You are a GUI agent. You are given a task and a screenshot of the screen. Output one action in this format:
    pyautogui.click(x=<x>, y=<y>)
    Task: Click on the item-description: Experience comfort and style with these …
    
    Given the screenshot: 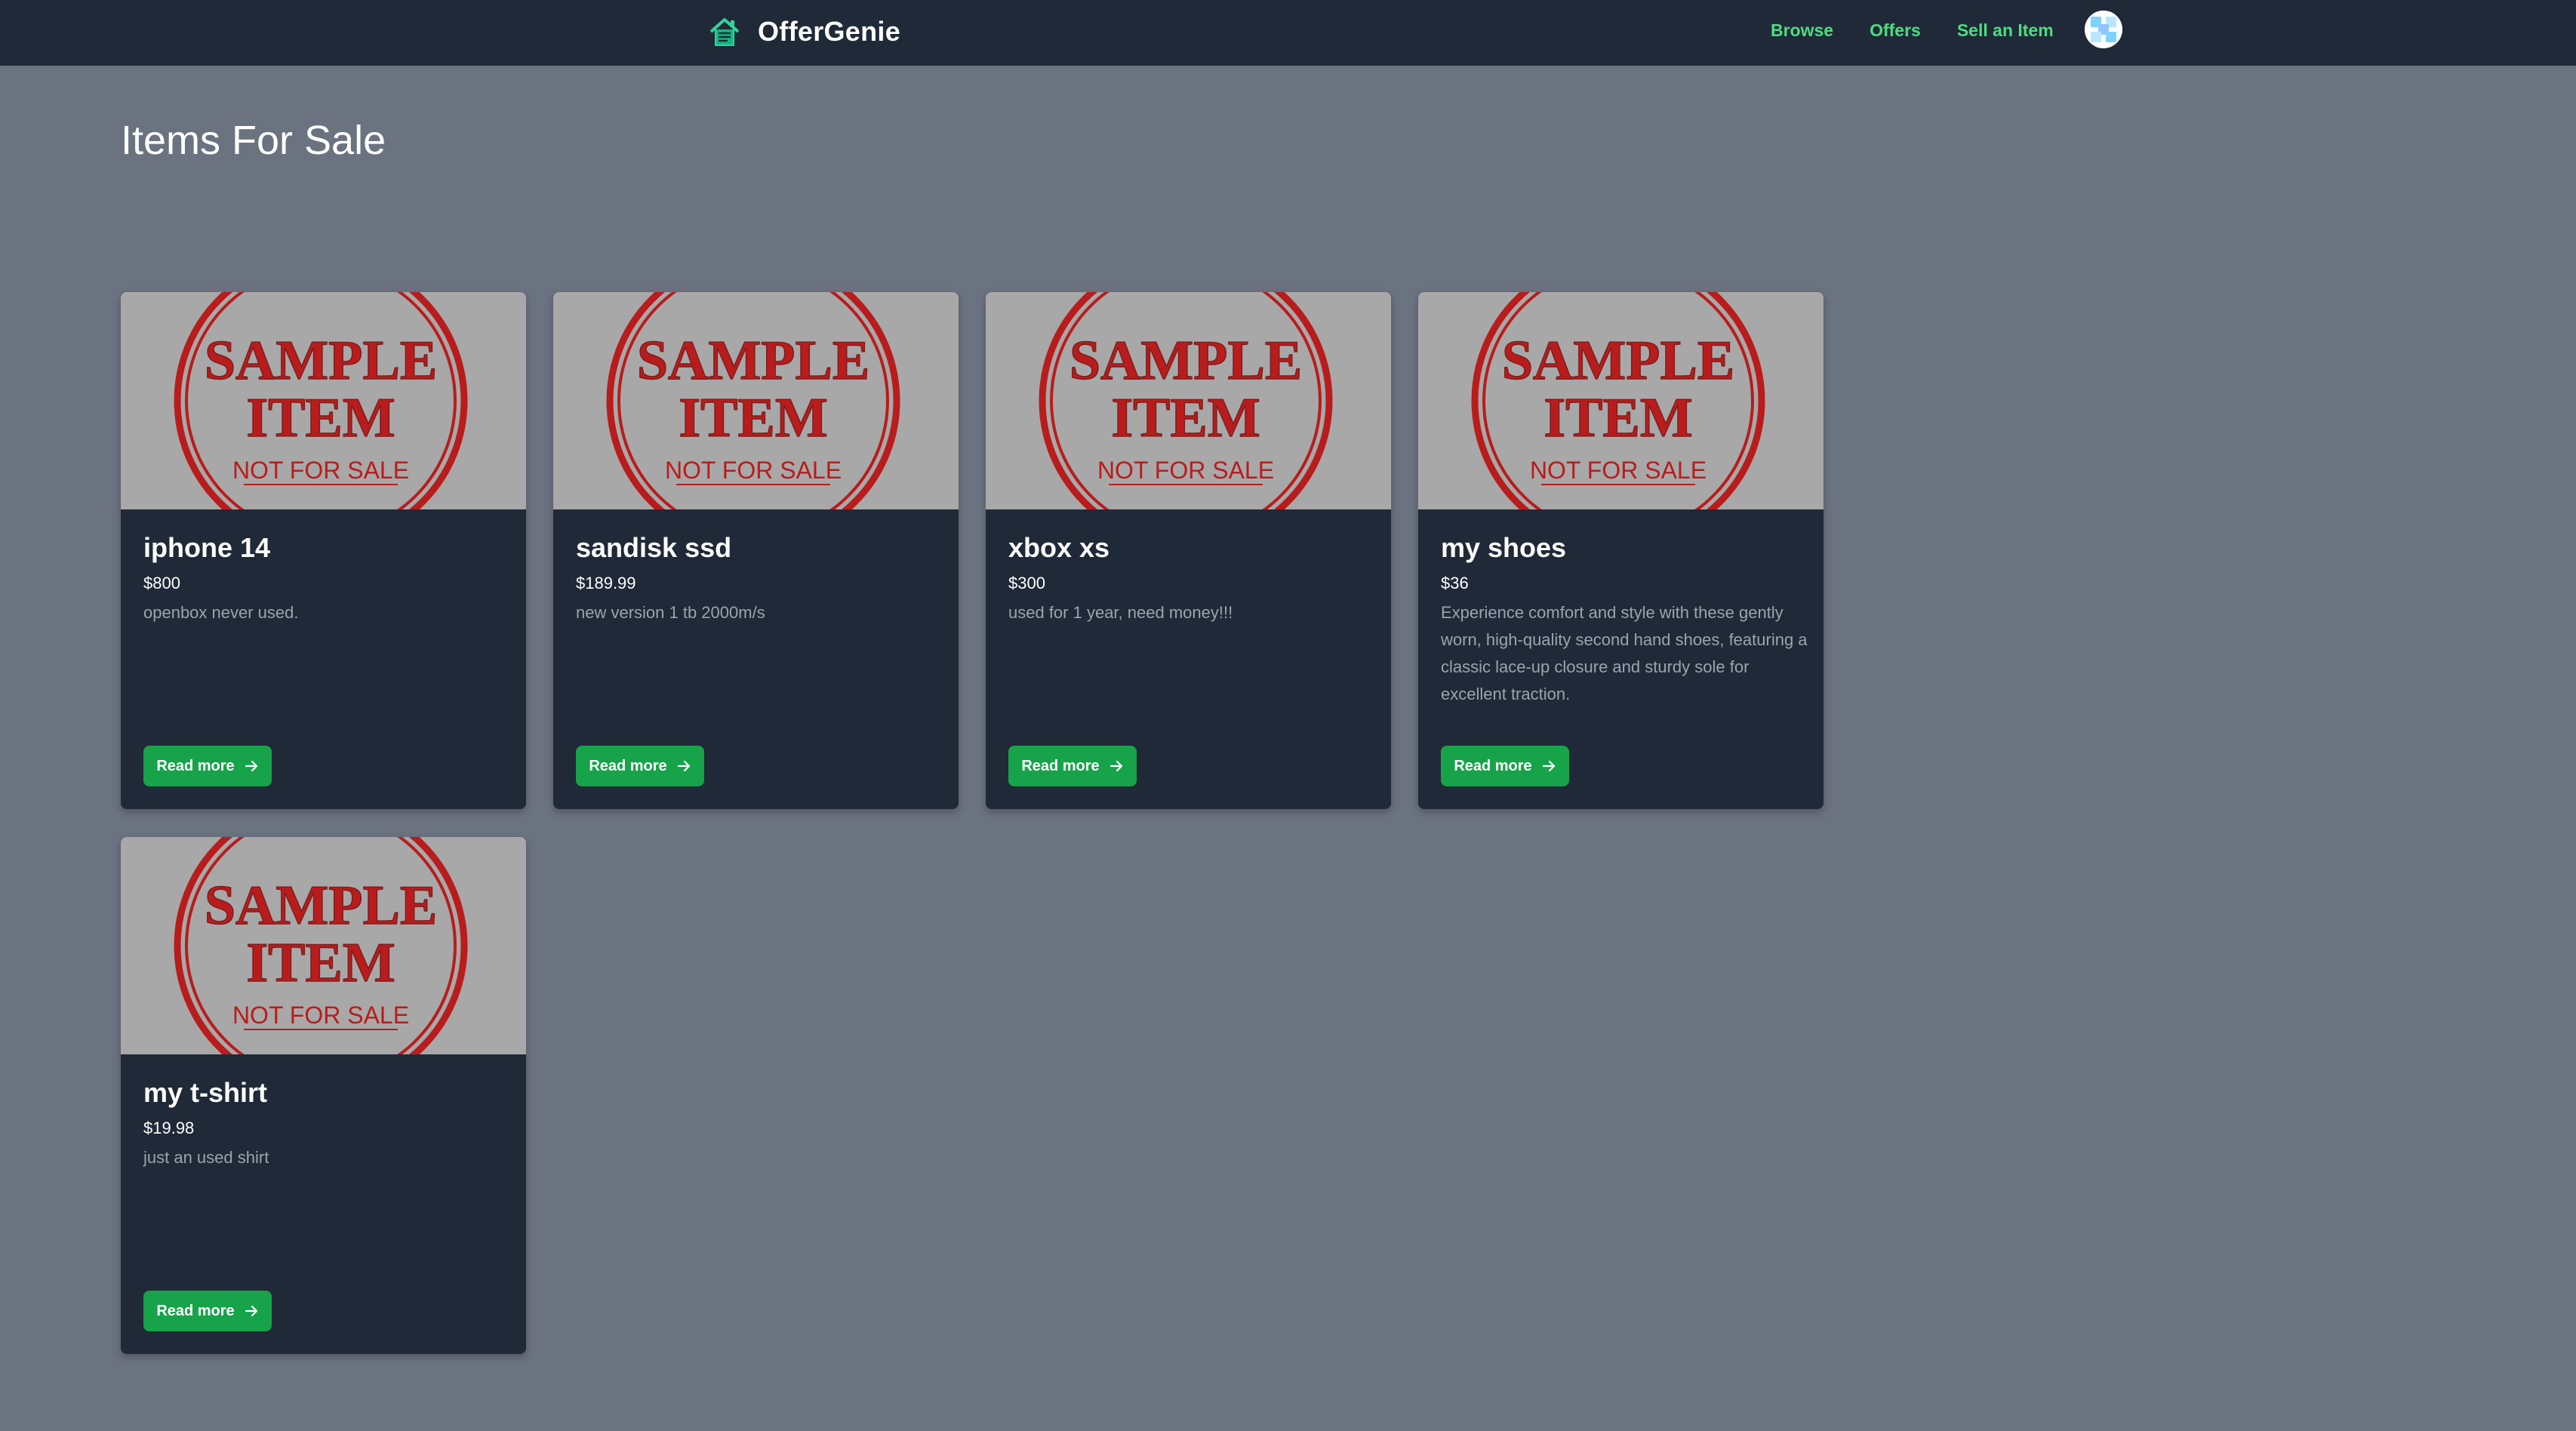 What is the action you would take?
    pyautogui.click(x=1624, y=653)
    